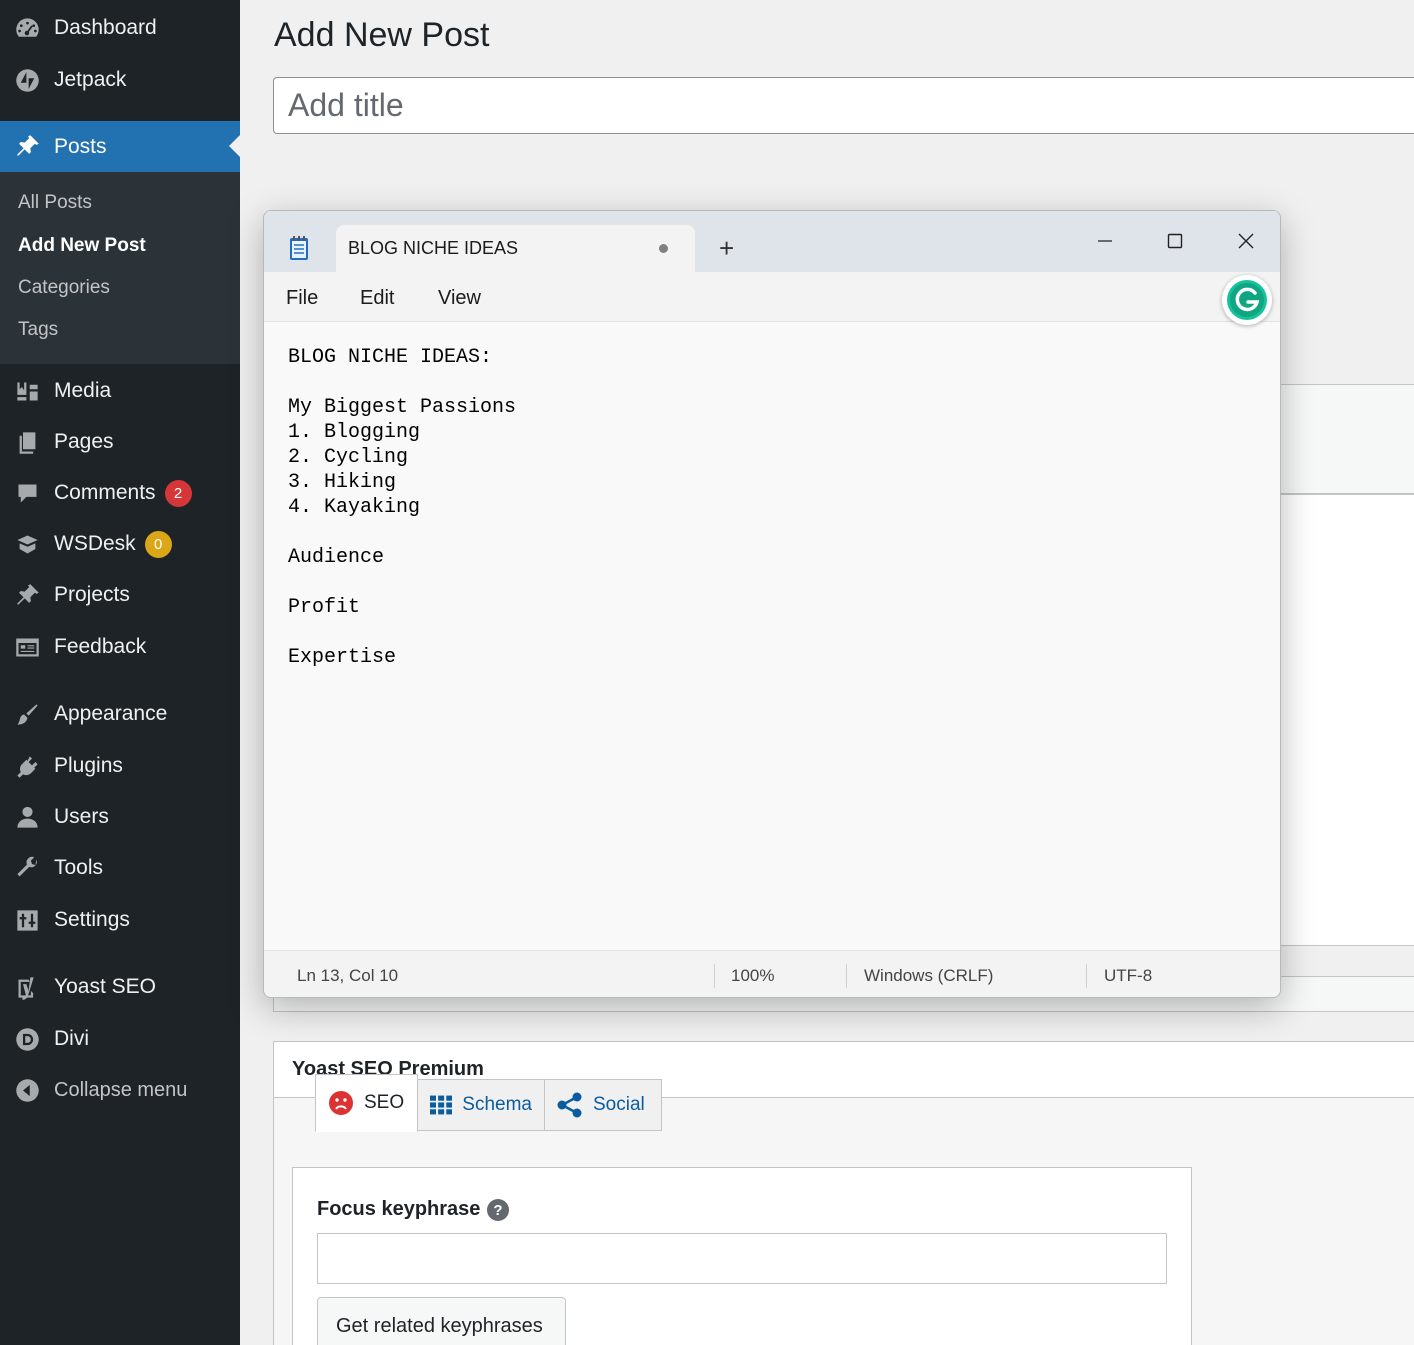 Image resolution: width=1414 pixels, height=1345 pixels. I want to click on sidebar-item-label: Collapse menu, so click(121, 1089).